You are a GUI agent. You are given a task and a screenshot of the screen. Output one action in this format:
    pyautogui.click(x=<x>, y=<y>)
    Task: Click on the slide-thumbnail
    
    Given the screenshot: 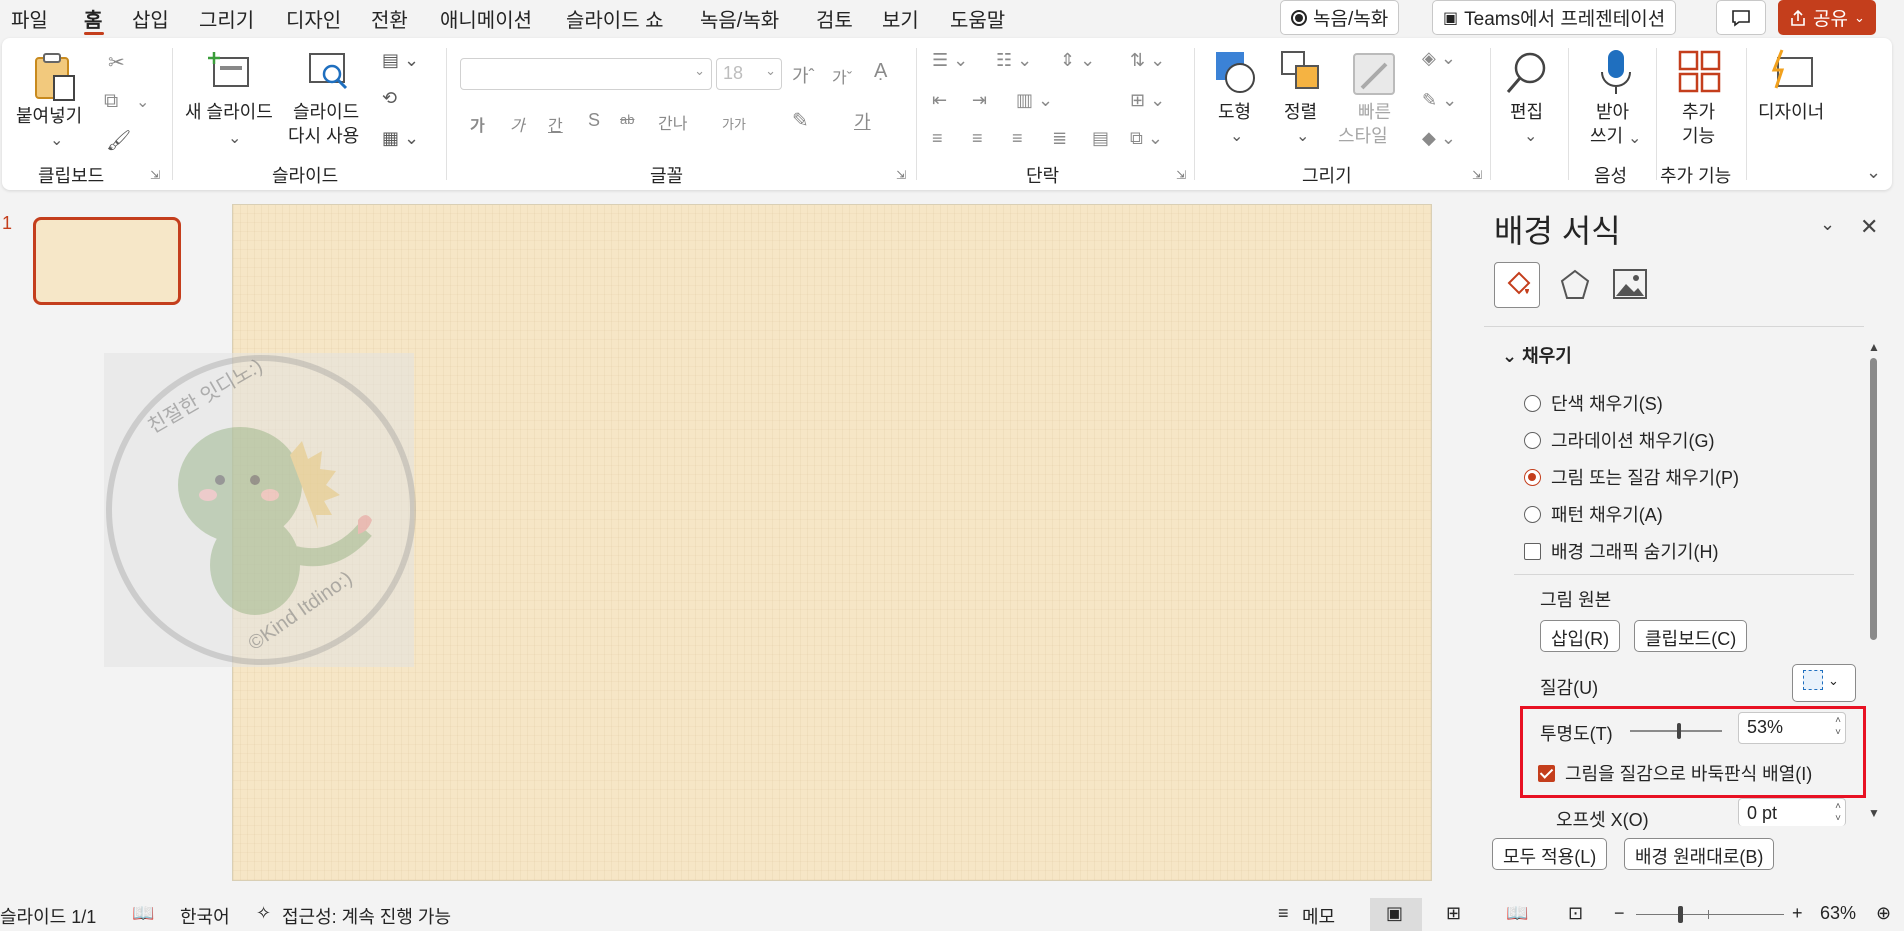 What is the action you would take?
    pyautogui.click(x=107, y=261)
    